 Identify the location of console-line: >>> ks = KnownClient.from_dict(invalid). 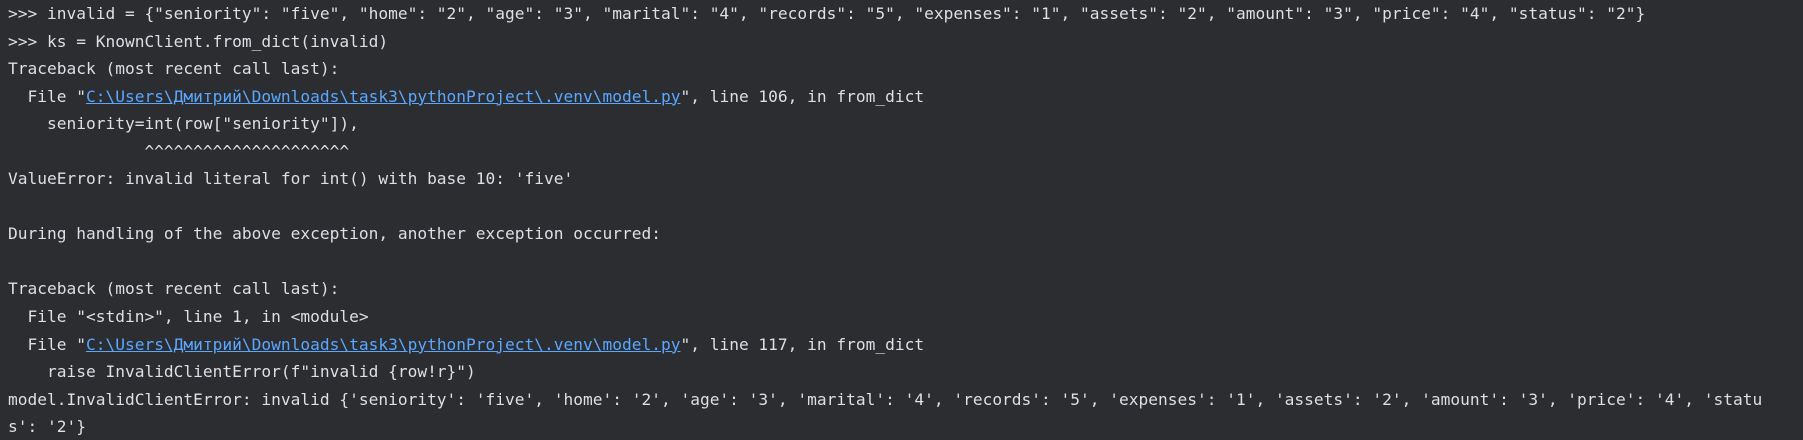
(198, 41).